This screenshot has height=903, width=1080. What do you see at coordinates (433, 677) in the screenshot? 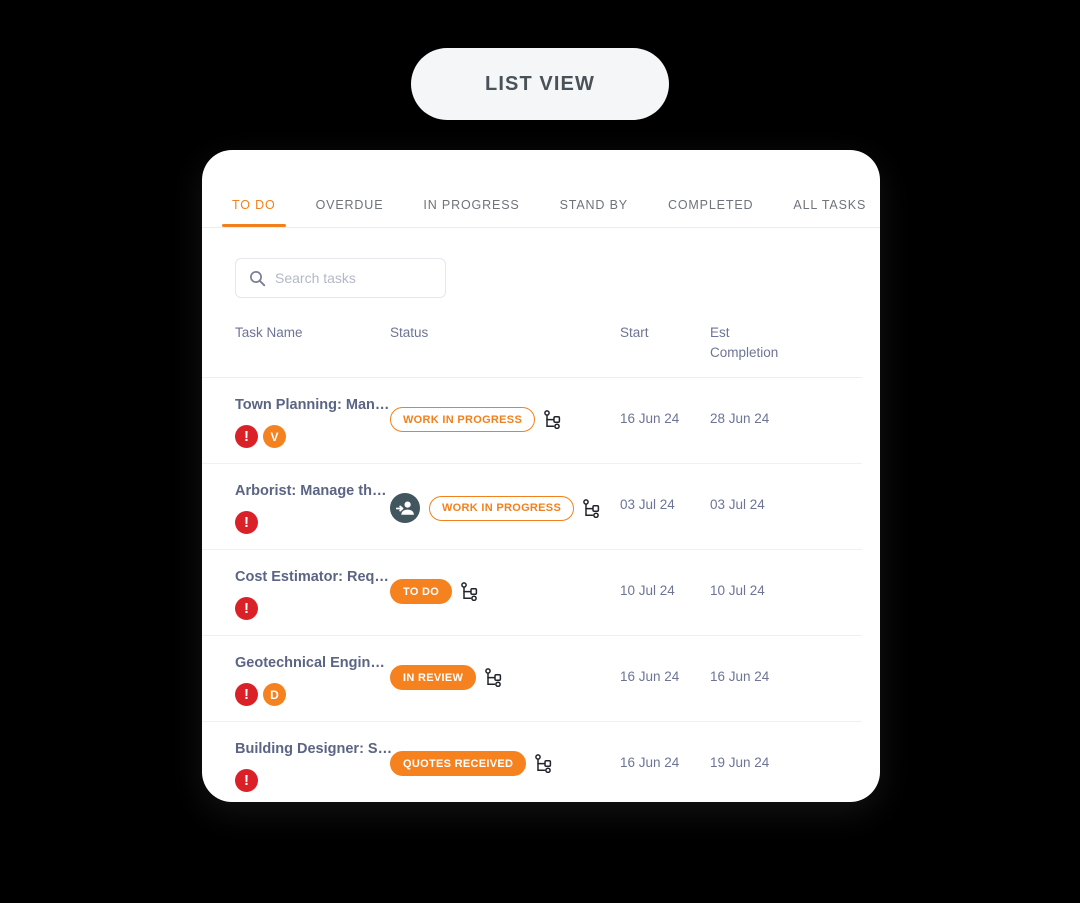
I see `status-badge: IN REVIEW` at bounding box center [433, 677].